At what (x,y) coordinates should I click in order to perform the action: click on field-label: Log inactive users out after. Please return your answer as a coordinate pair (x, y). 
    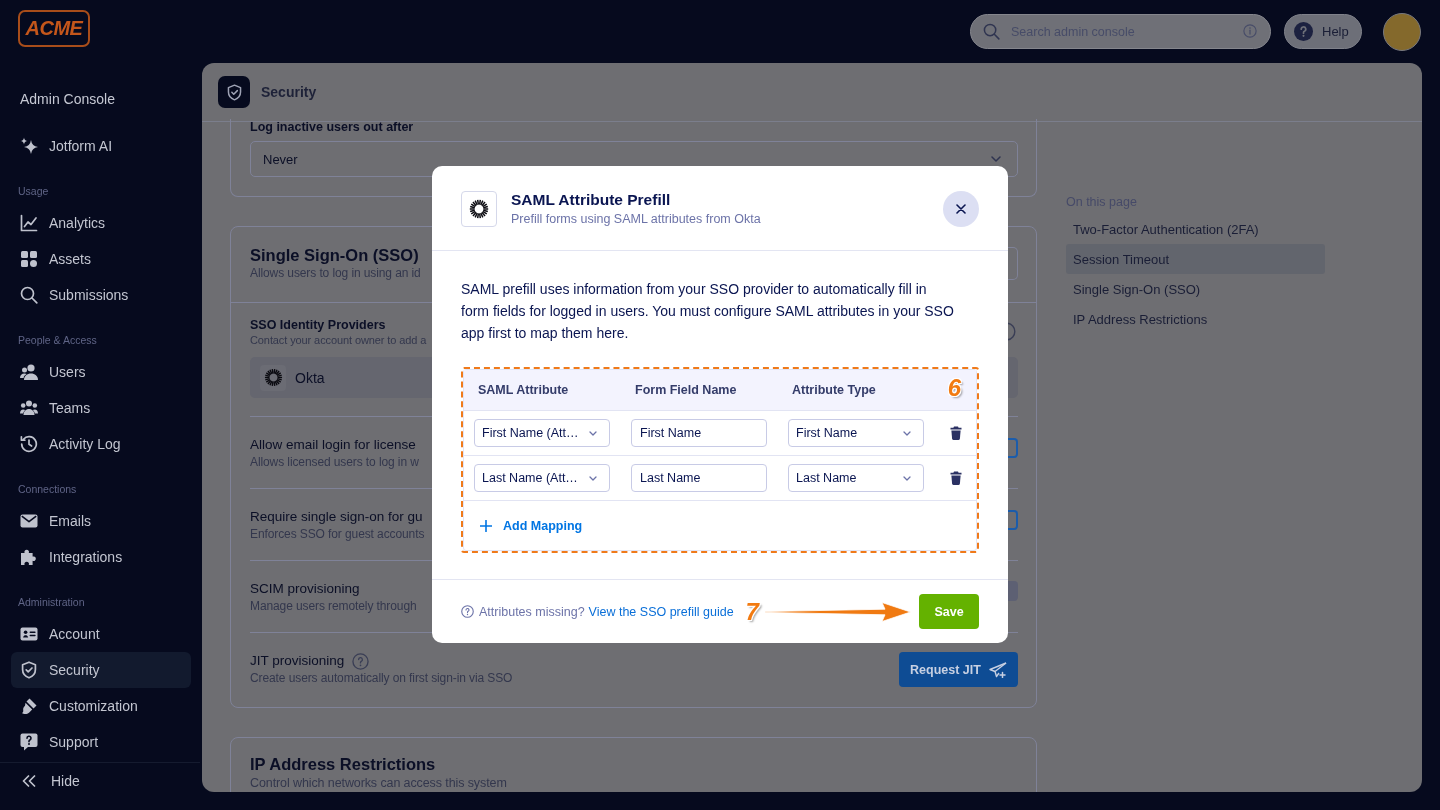
    Looking at the image, I should click on (332, 127).